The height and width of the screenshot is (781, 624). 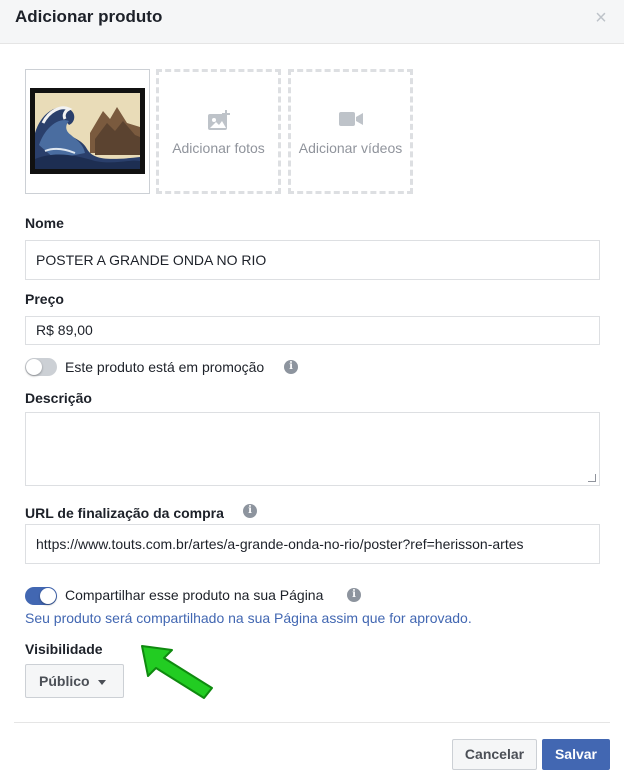 What do you see at coordinates (64, 649) in the screenshot?
I see `visibility-label: Visibilidade` at bounding box center [64, 649].